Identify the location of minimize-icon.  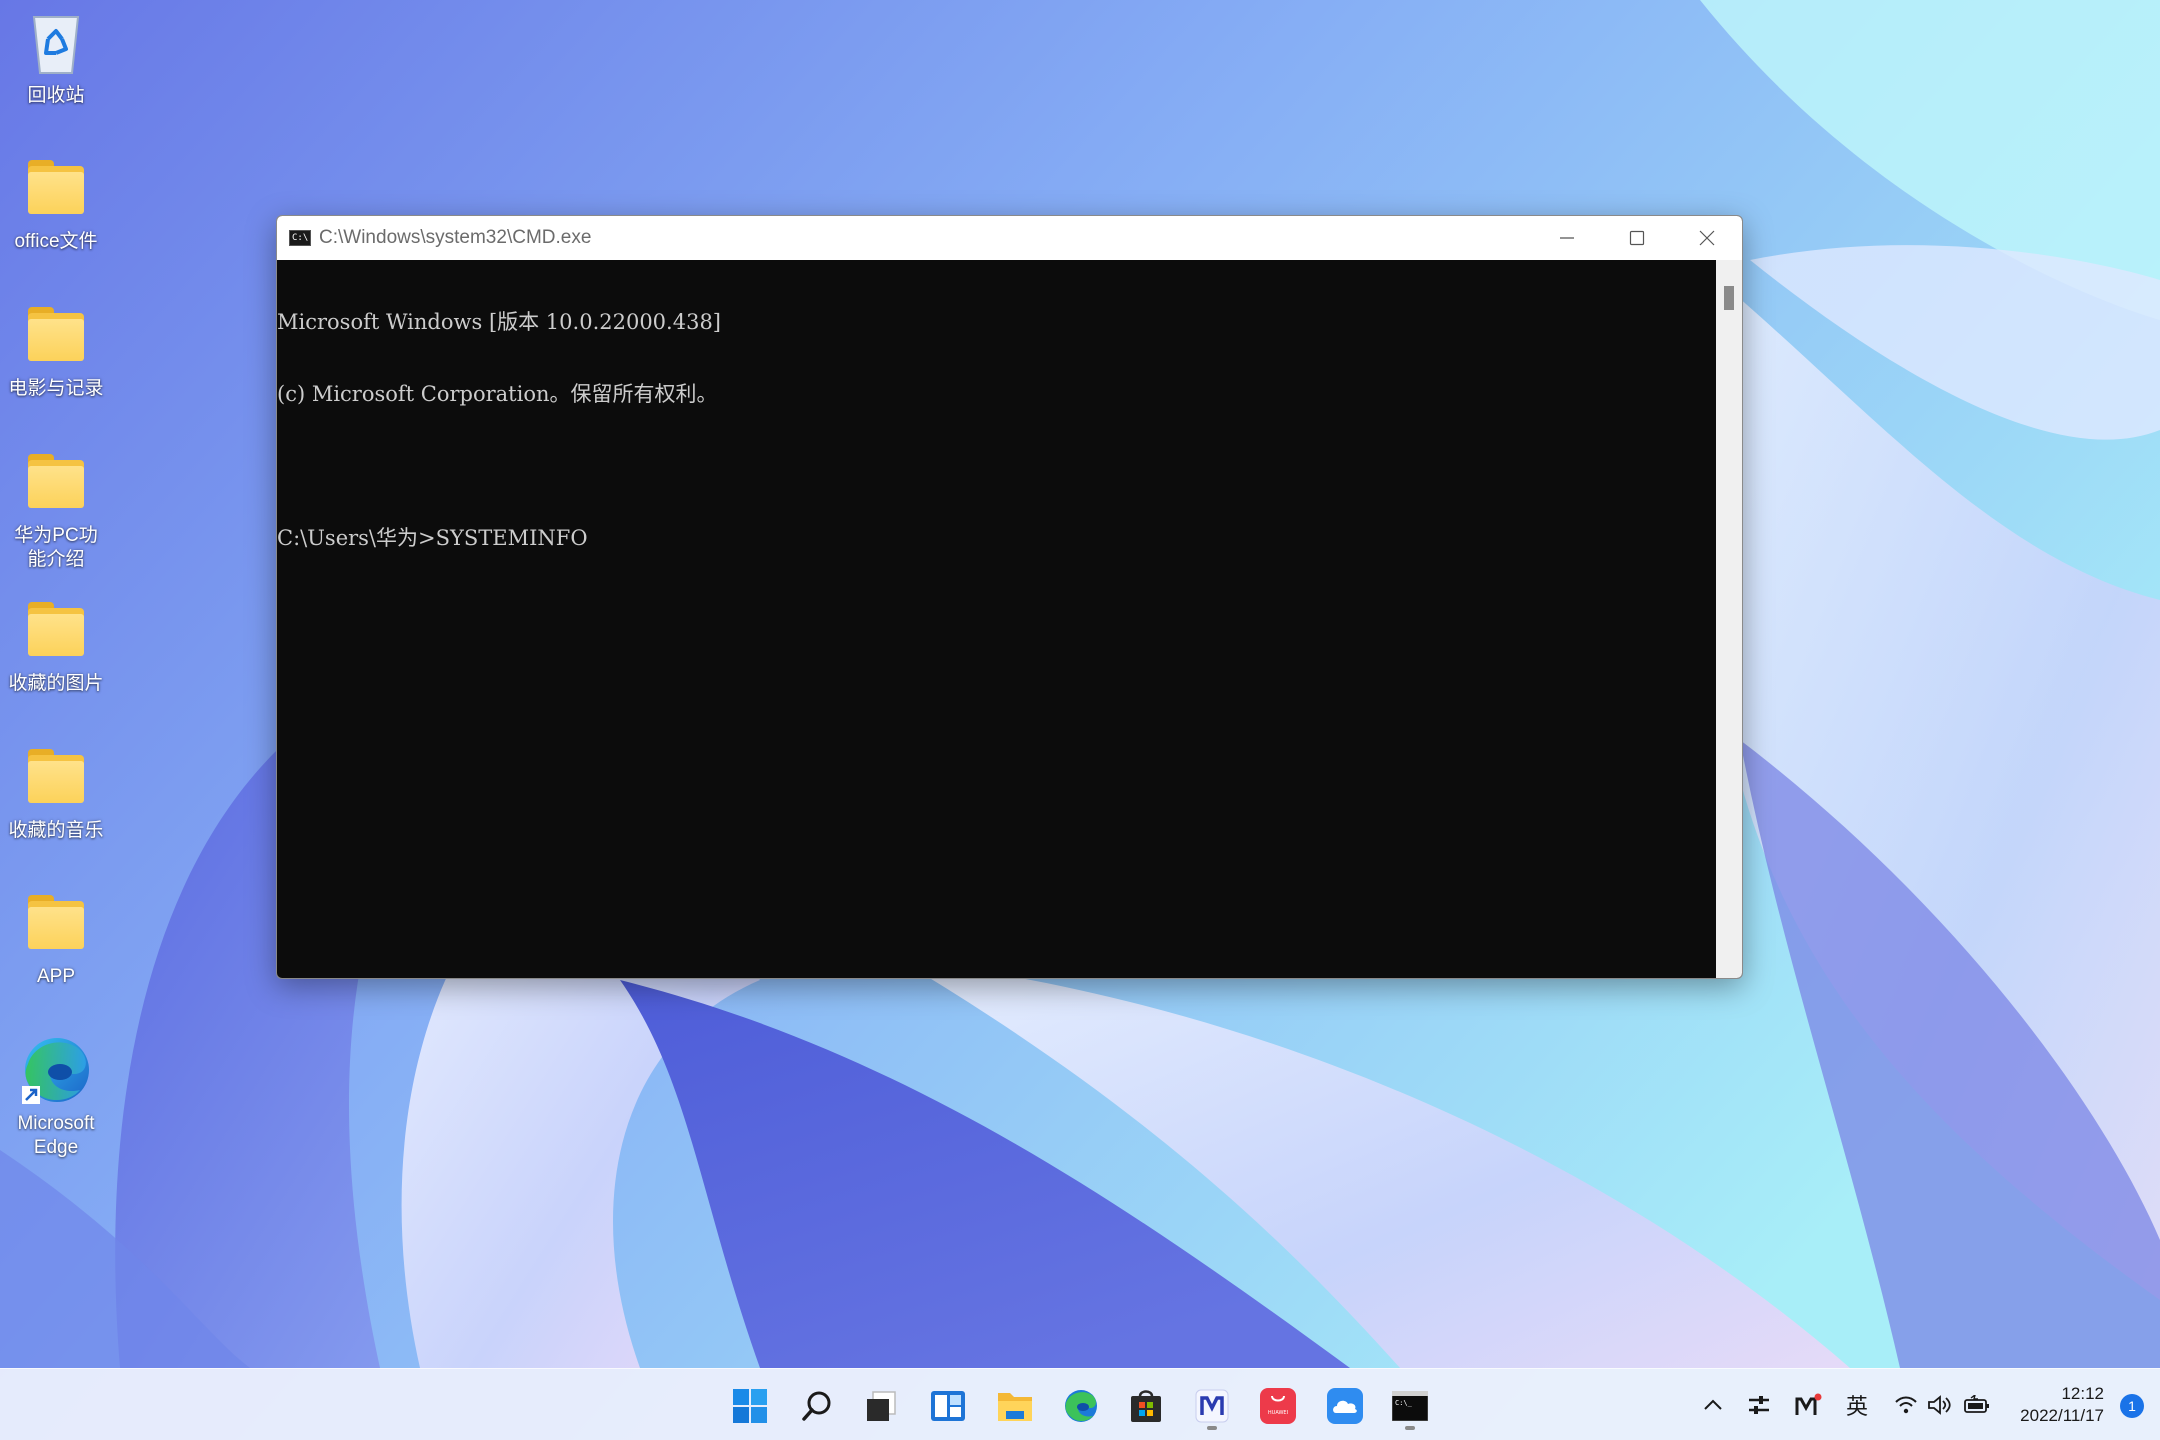
(1567, 238).